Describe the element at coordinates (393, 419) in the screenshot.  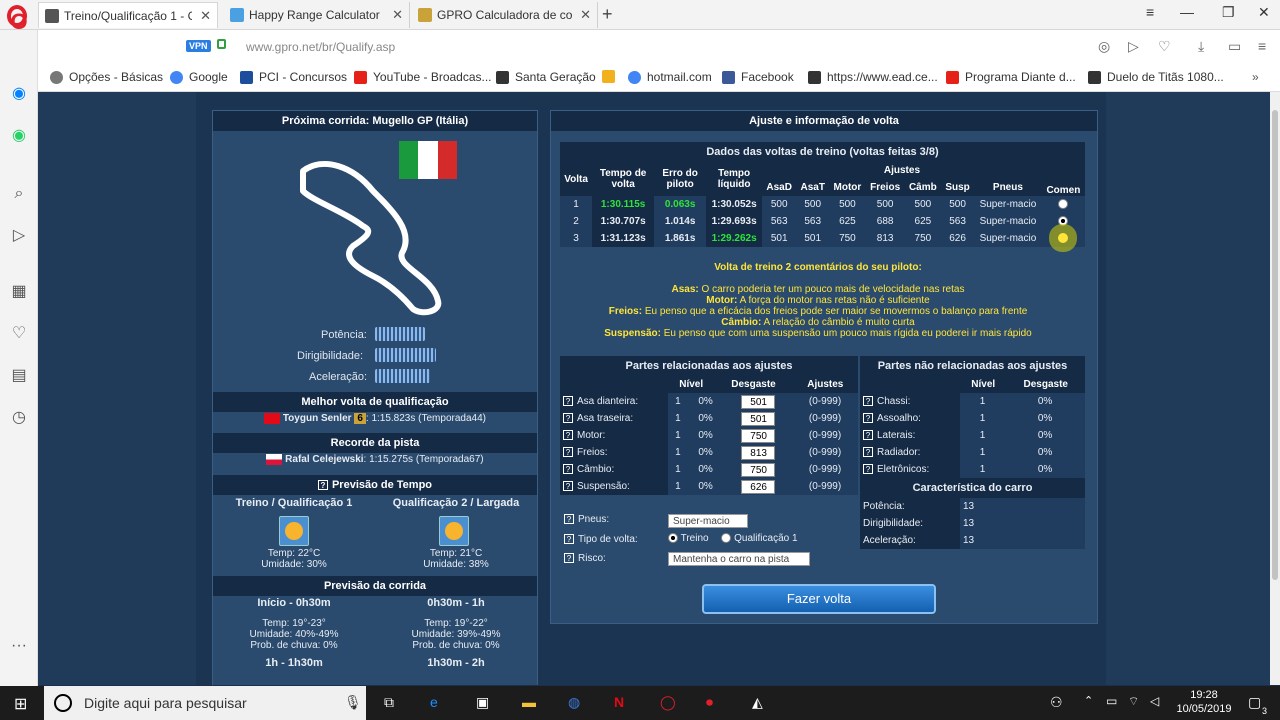
I see `best-lap-time: 1:15.823s` at that location.